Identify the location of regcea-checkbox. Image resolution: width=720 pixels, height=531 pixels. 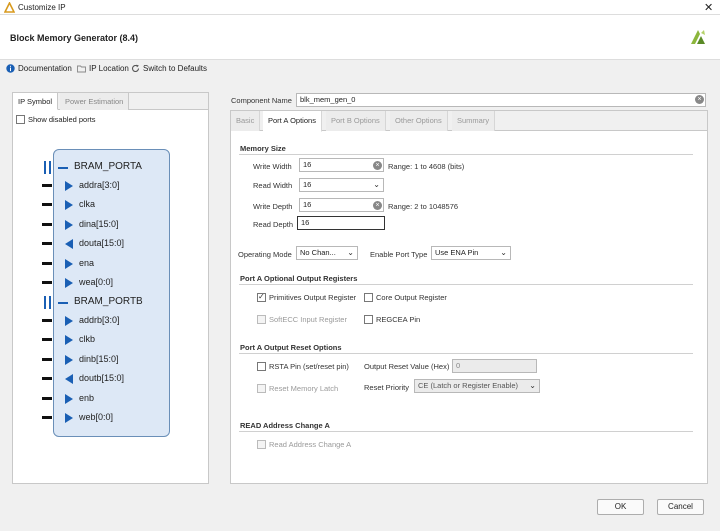
(368, 319).